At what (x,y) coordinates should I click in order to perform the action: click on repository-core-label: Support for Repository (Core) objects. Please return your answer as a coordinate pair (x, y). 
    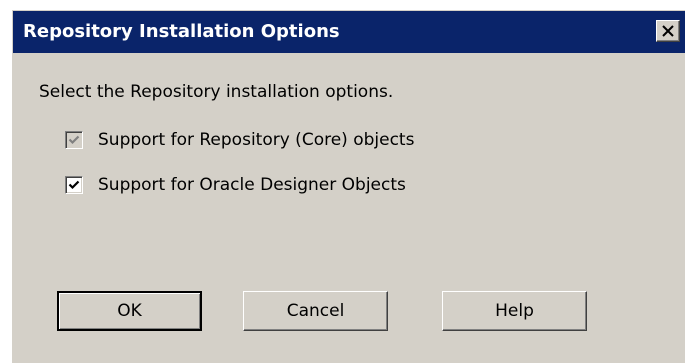
    Looking at the image, I should click on (256, 140).